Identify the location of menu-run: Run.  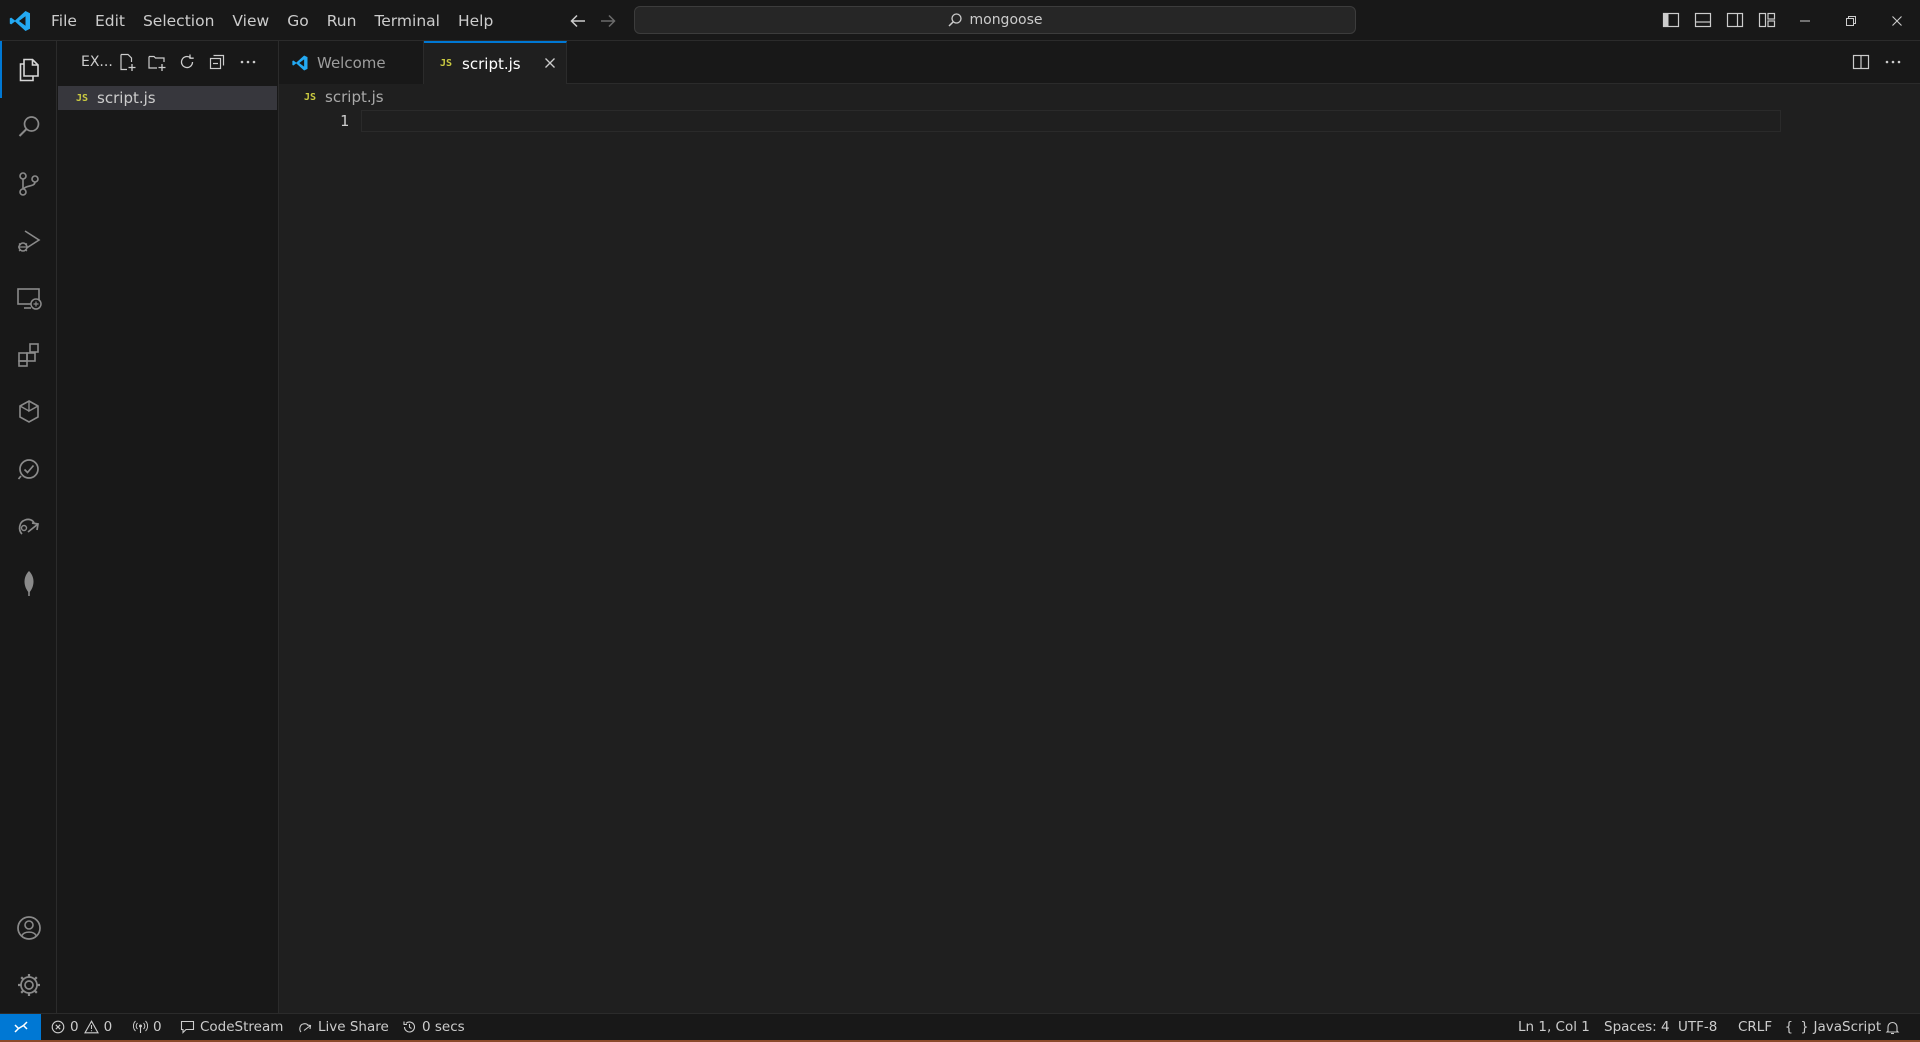
(342, 21).